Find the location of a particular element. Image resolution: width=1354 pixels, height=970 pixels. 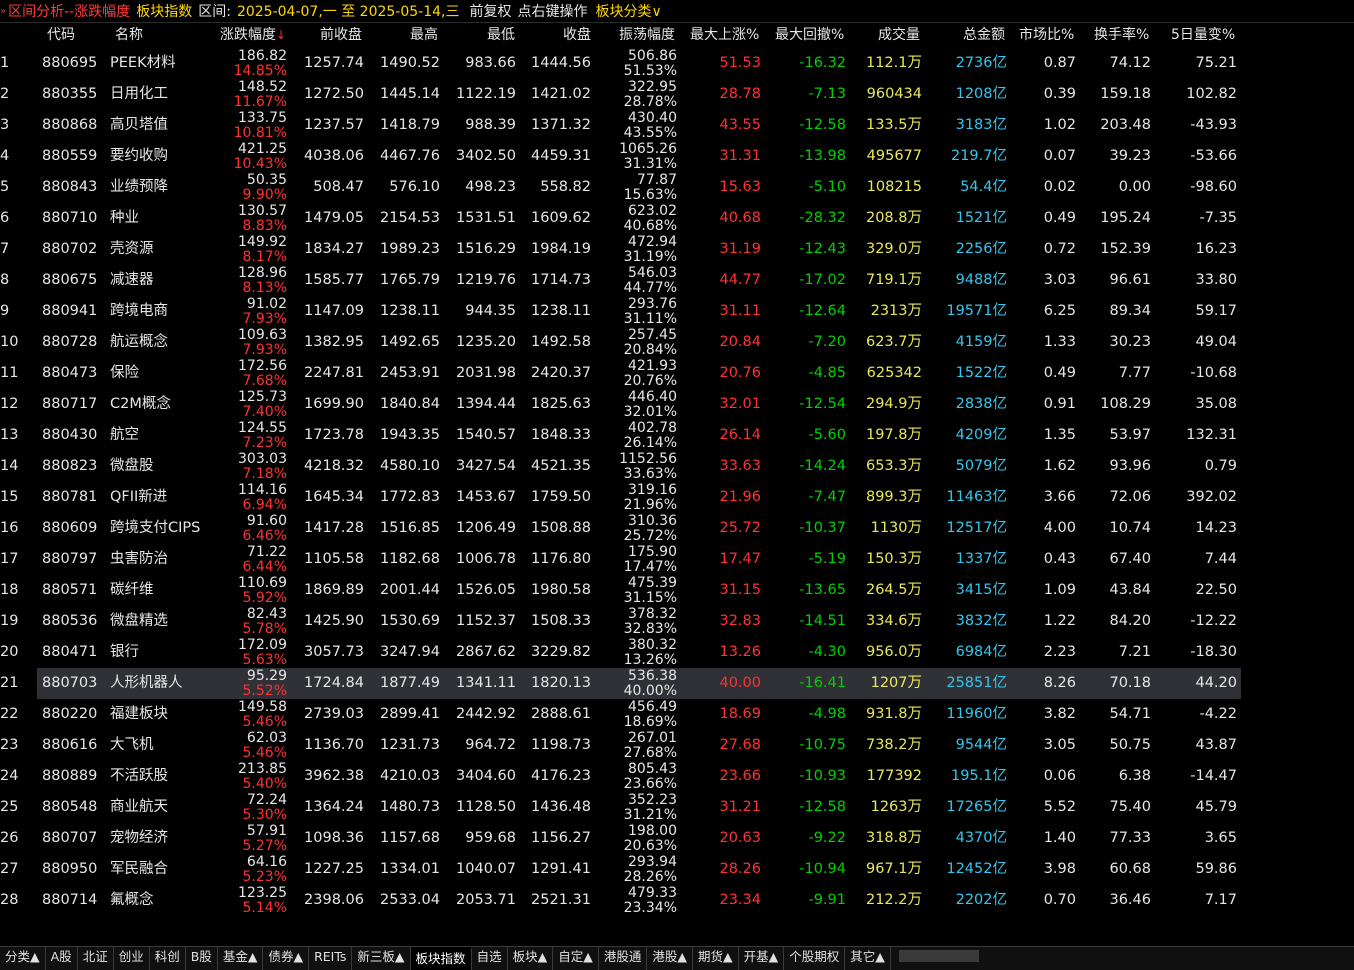

tab-5: B股 is located at coordinates (202, 958).